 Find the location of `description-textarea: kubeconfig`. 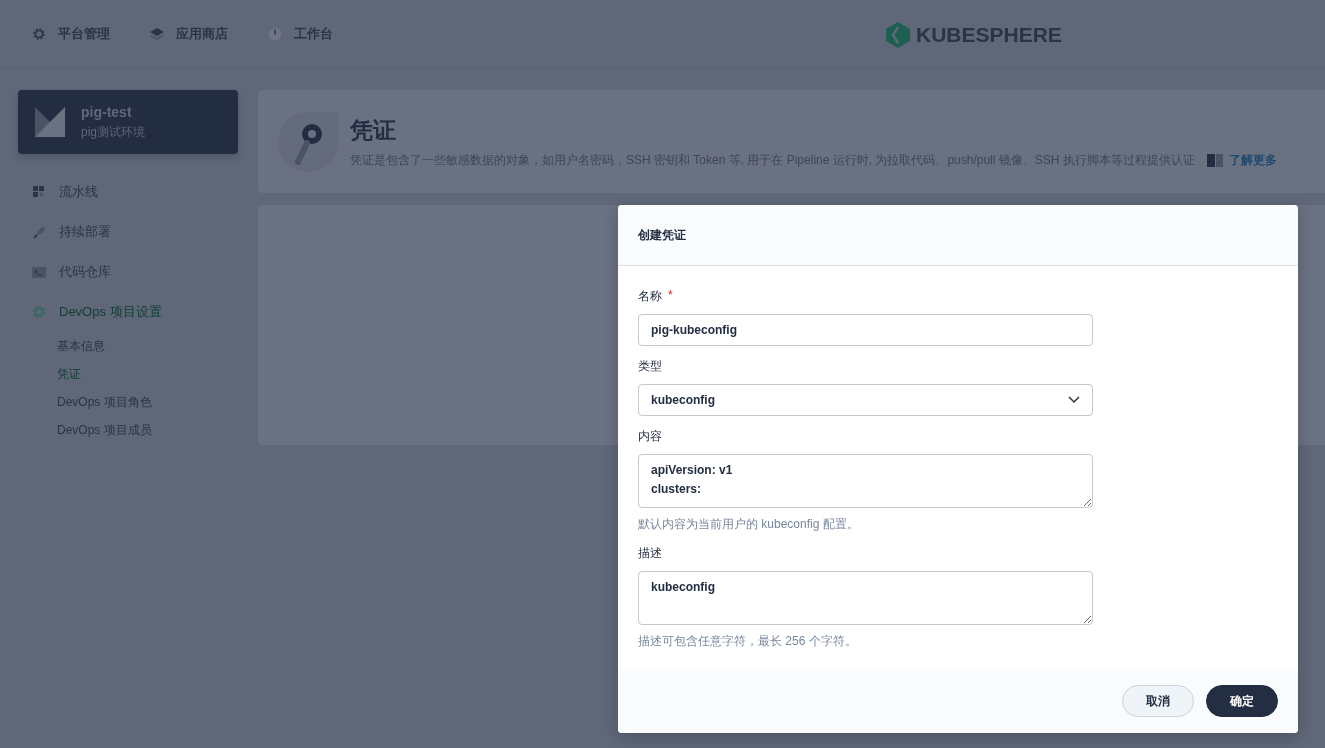

description-textarea: kubeconfig is located at coordinates (865, 598).